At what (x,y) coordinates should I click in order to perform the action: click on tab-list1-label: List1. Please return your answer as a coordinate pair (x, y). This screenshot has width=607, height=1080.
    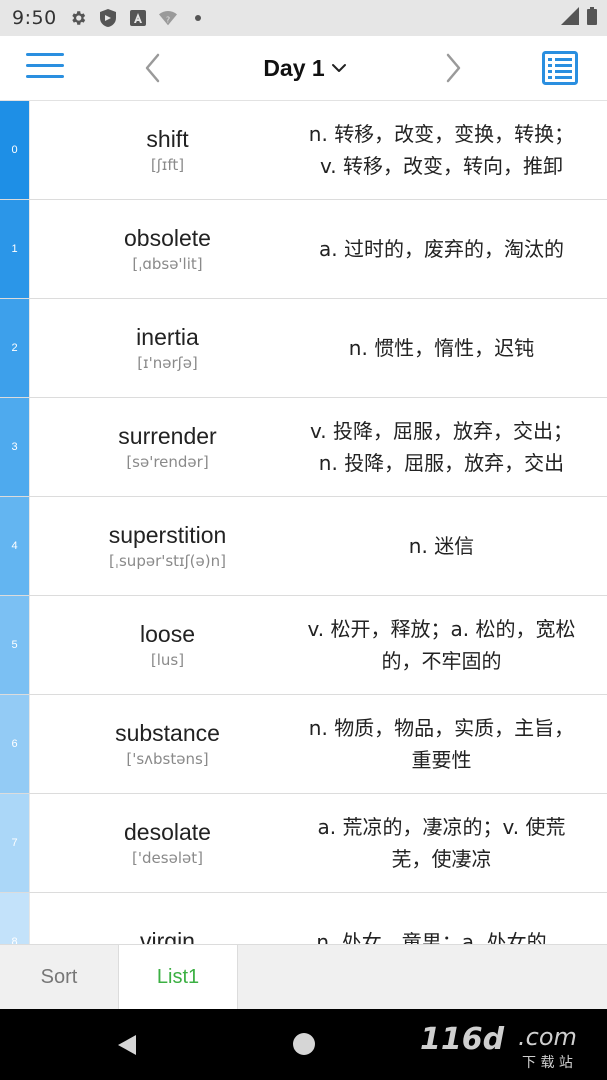
    Looking at the image, I should click on (178, 977).